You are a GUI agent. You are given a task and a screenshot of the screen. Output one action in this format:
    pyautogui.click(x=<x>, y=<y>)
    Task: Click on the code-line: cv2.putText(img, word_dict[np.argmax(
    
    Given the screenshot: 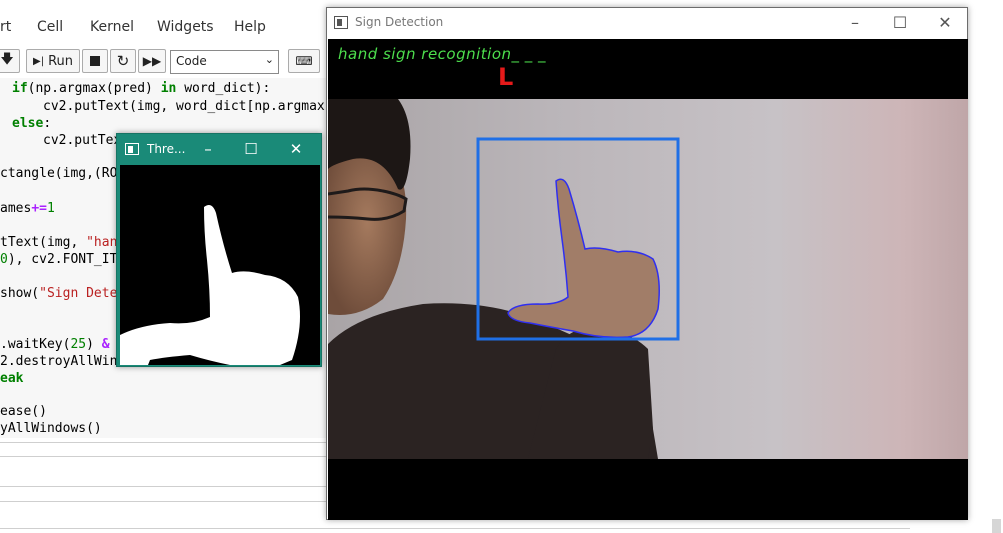 What is the action you would take?
    pyautogui.click(x=188, y=106)
    